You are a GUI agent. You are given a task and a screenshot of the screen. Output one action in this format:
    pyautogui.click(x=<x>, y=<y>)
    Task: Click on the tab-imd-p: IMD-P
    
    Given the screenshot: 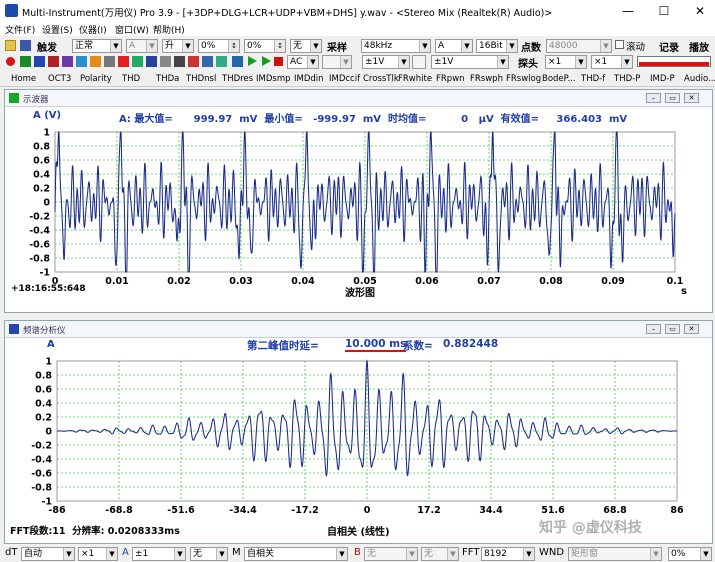 What is the action you would take?
    pyautogui.click(x=662, y=79)
    